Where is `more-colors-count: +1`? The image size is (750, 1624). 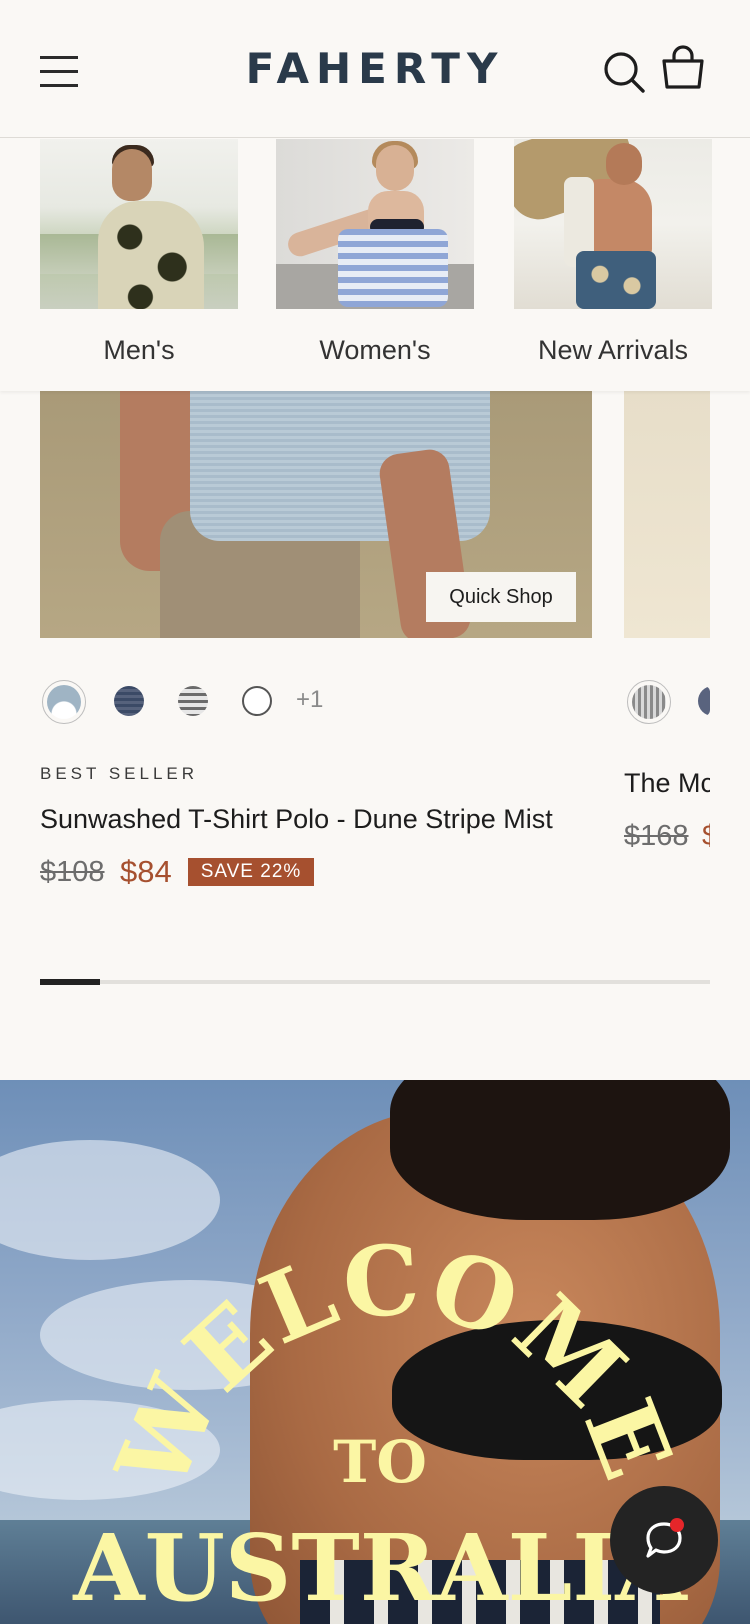 more-colors-count: +1 is located at coordinates (309, 700).